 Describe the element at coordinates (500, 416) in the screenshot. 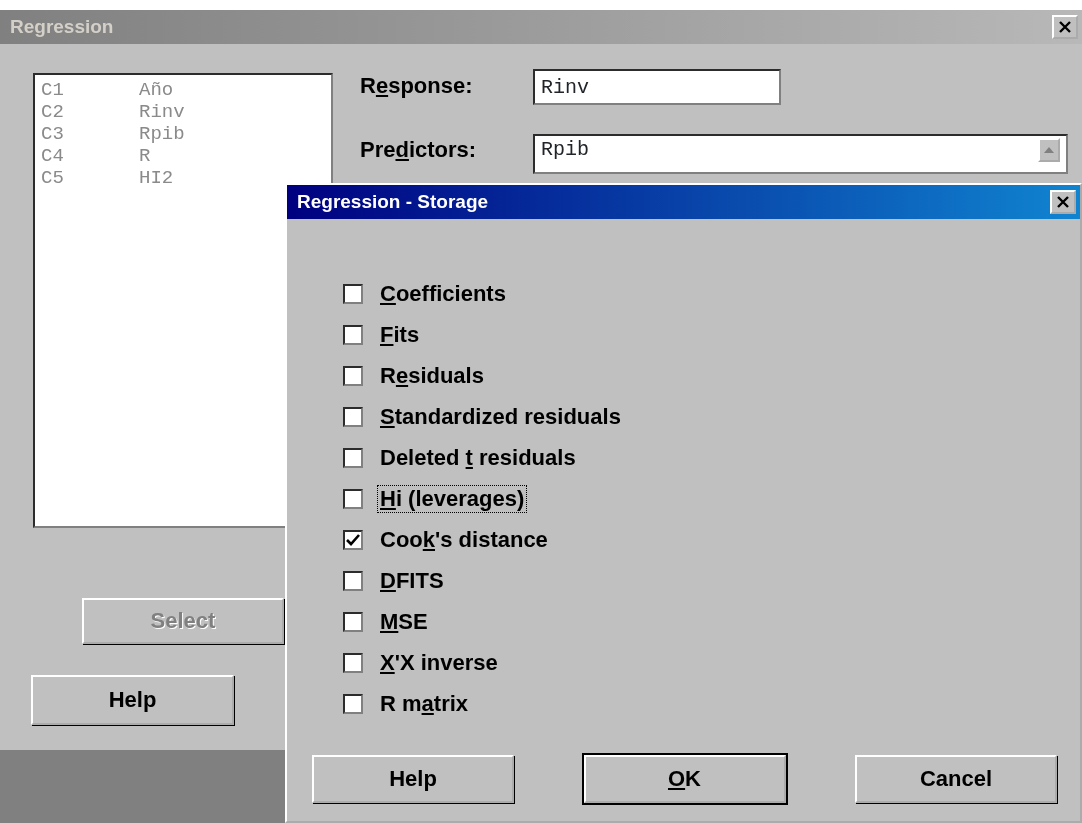

I see `checkbox-label: Standardized residuals` at that location.